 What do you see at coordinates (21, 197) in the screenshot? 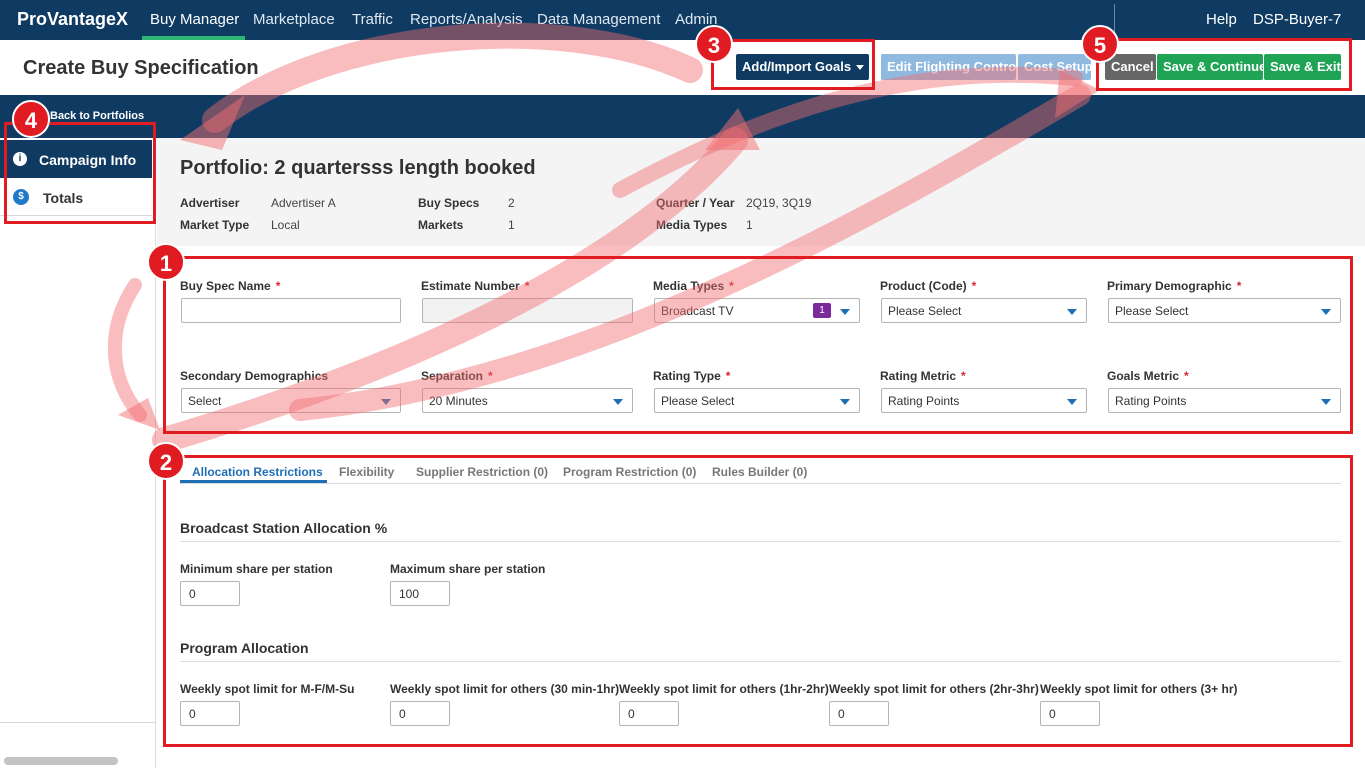
I see `dollar-icon: $` at bounding box center [21, 197].